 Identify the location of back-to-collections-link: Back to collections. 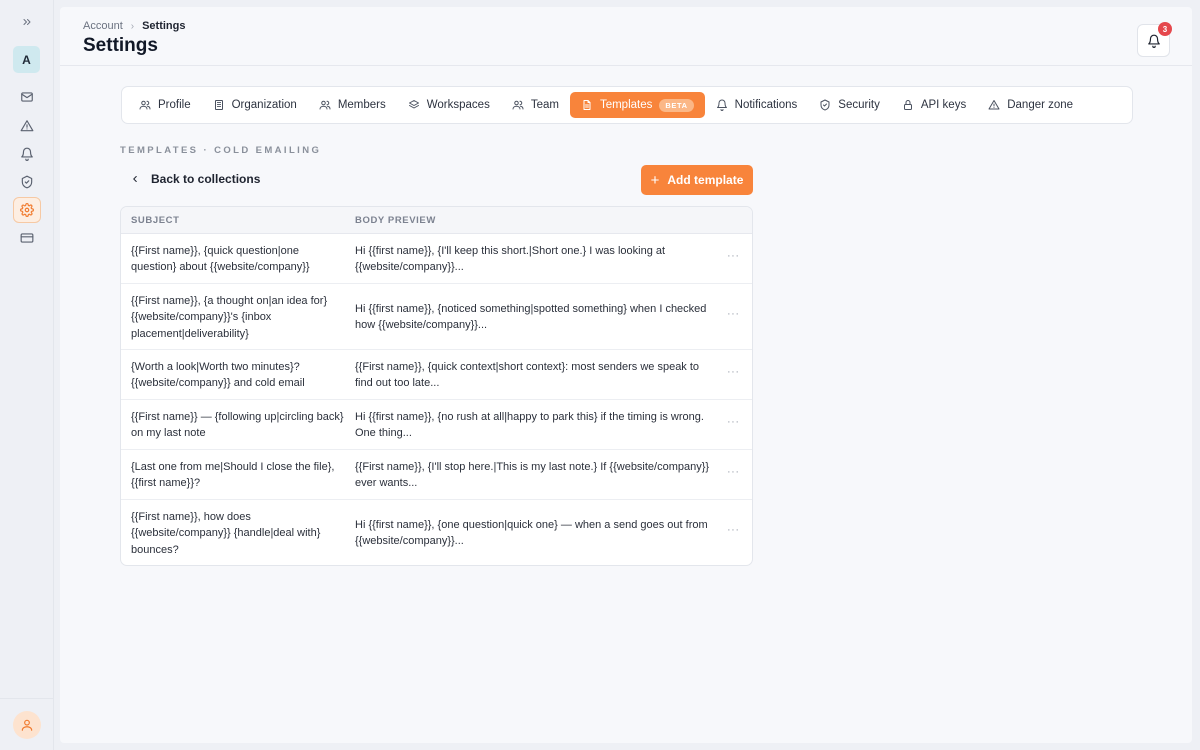
(195, 179).